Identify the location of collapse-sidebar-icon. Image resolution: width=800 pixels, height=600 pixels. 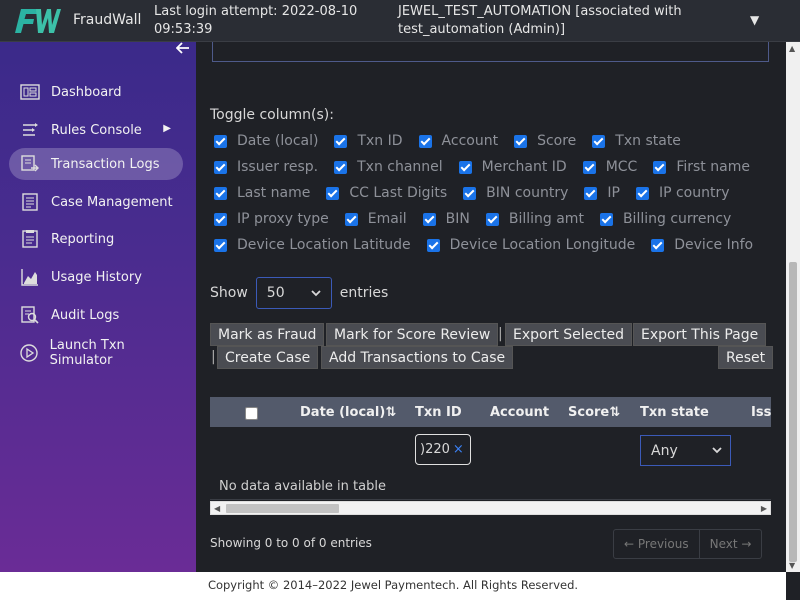
(182, 50).